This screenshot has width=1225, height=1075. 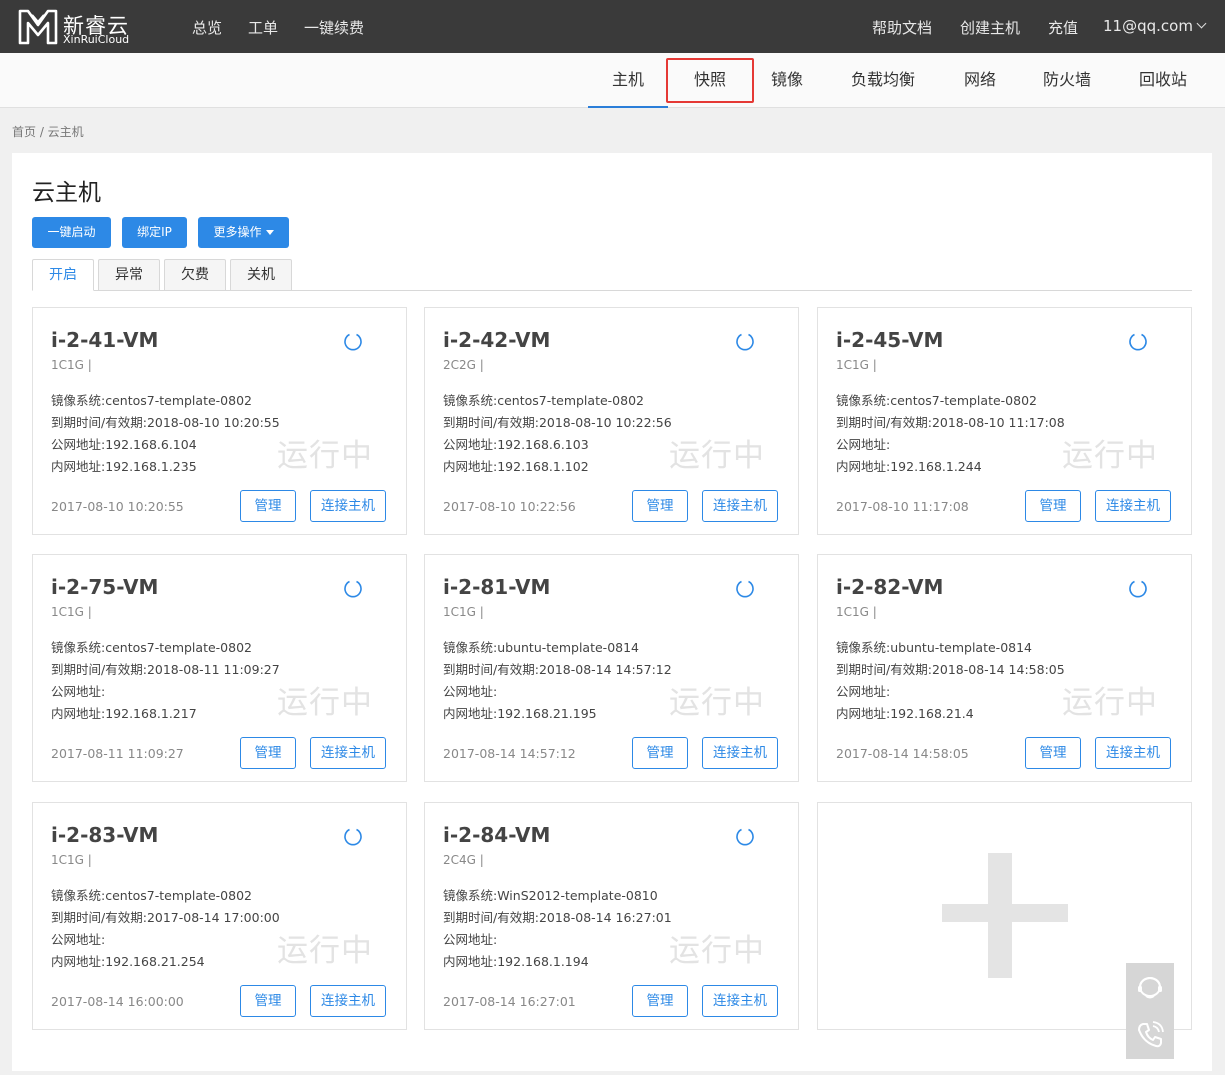 What do you see at coordinates (520, 713) in the screenshot?
I see `vm-private-ip: 内网地址:192.168.21.195` at bounding box center [520, 713].